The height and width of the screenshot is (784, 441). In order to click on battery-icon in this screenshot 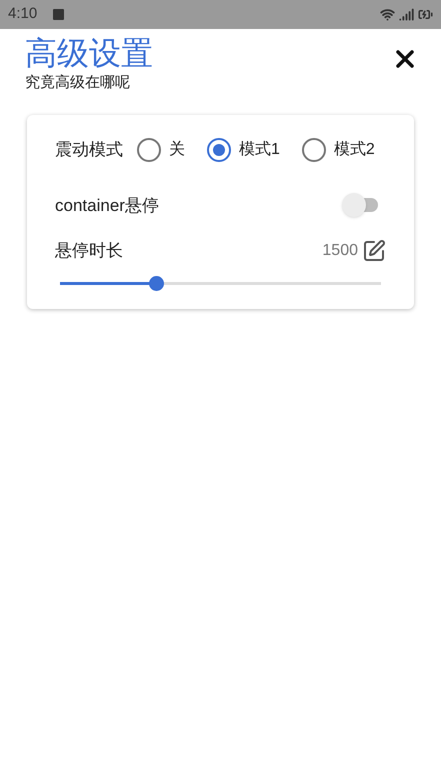, I will do `click(425, 14)`.